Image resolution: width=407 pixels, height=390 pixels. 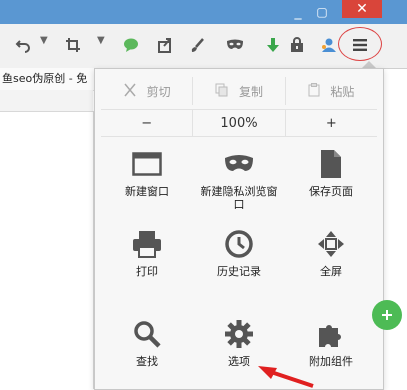 What do you see at coordinates (239, 334) in the screenshot?
I see `gear-icon` at bounding box center [239, 334].